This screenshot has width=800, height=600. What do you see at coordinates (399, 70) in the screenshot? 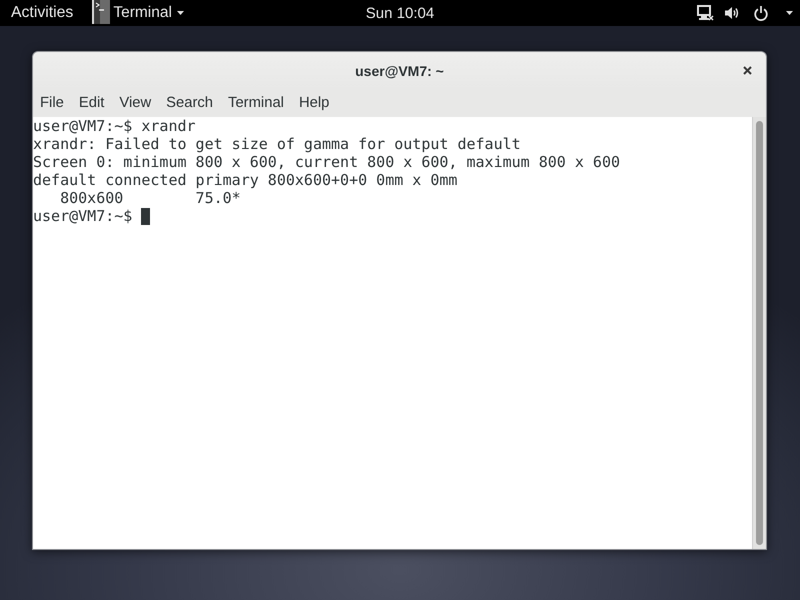
I see `window-title: user@VM7: ~` at bounding box center [399, 70].